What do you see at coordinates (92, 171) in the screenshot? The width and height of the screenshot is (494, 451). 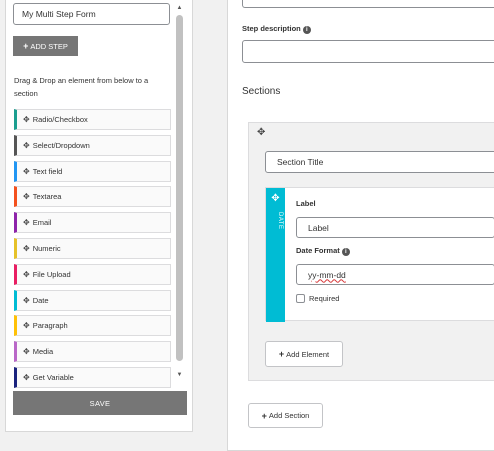 I see `element-text-field: ✥ Text field` at bounding box center [92, 171].